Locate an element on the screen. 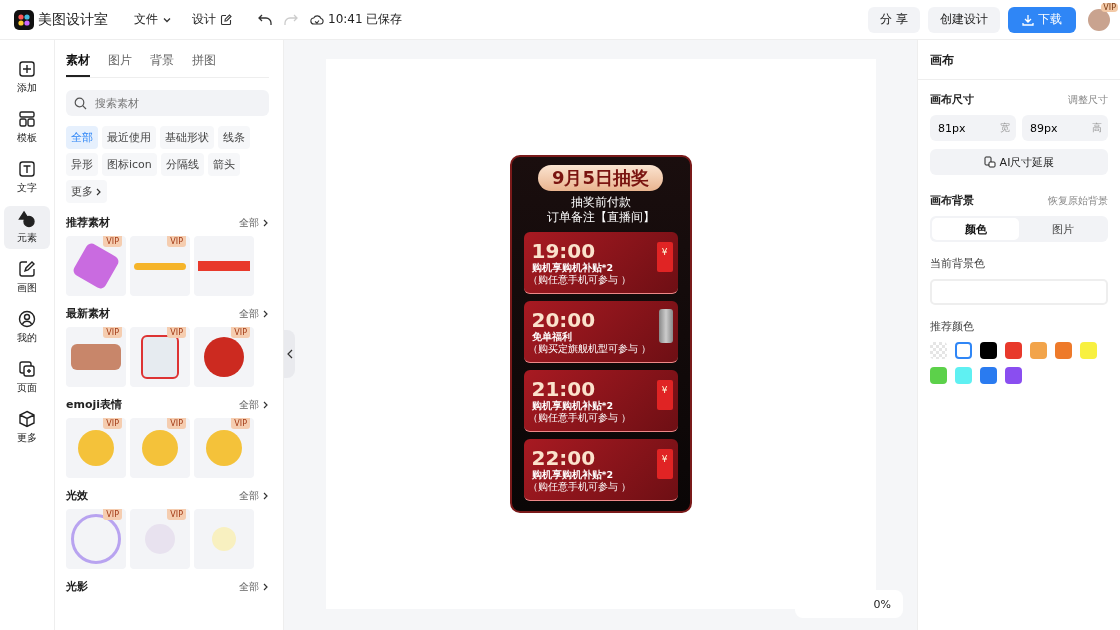 The width and height of the screenshot is (1120, 630). rail-item: 模板 is located at coordinates (27, 127).